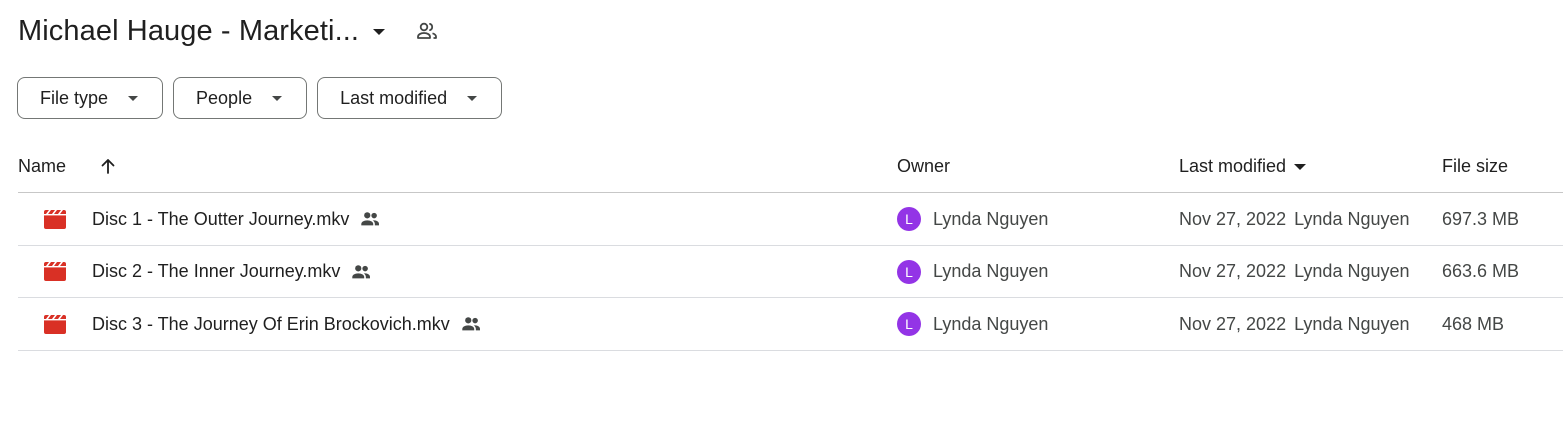 This screenshot has height=437, width=1563. I want to click on filter-chips: File type People Last modified, so click(260, 98).